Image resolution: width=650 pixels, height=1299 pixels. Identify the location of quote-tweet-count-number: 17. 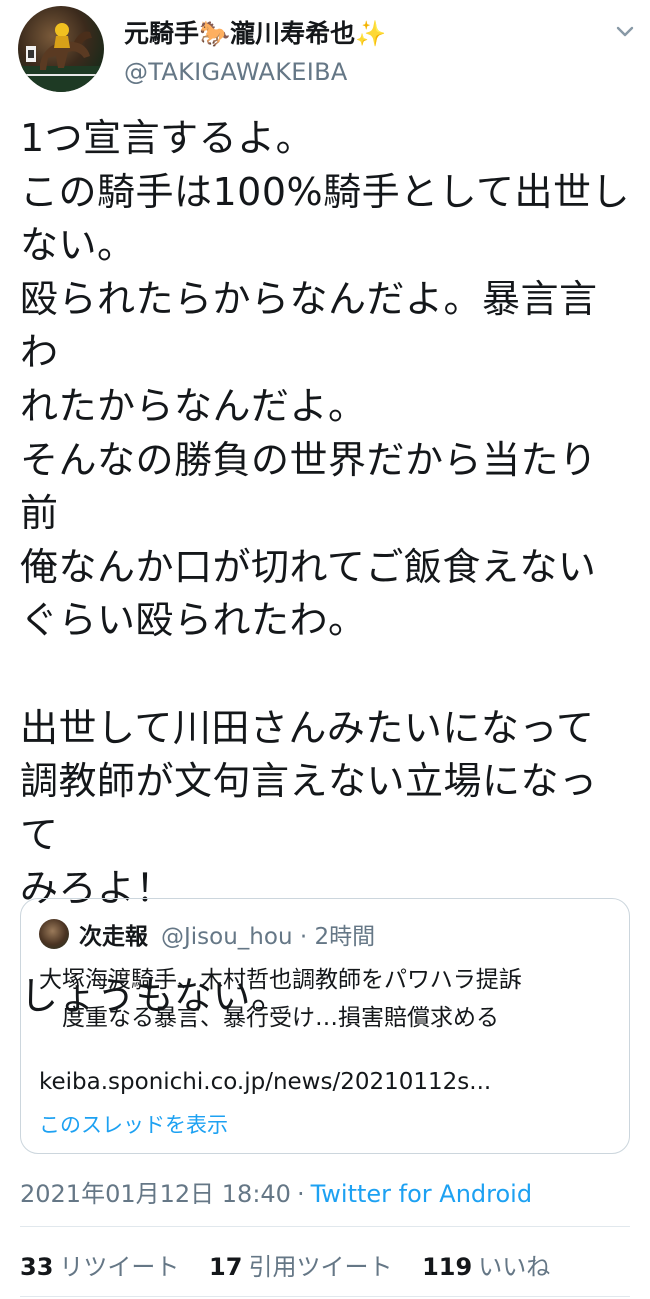
(226, 1267).